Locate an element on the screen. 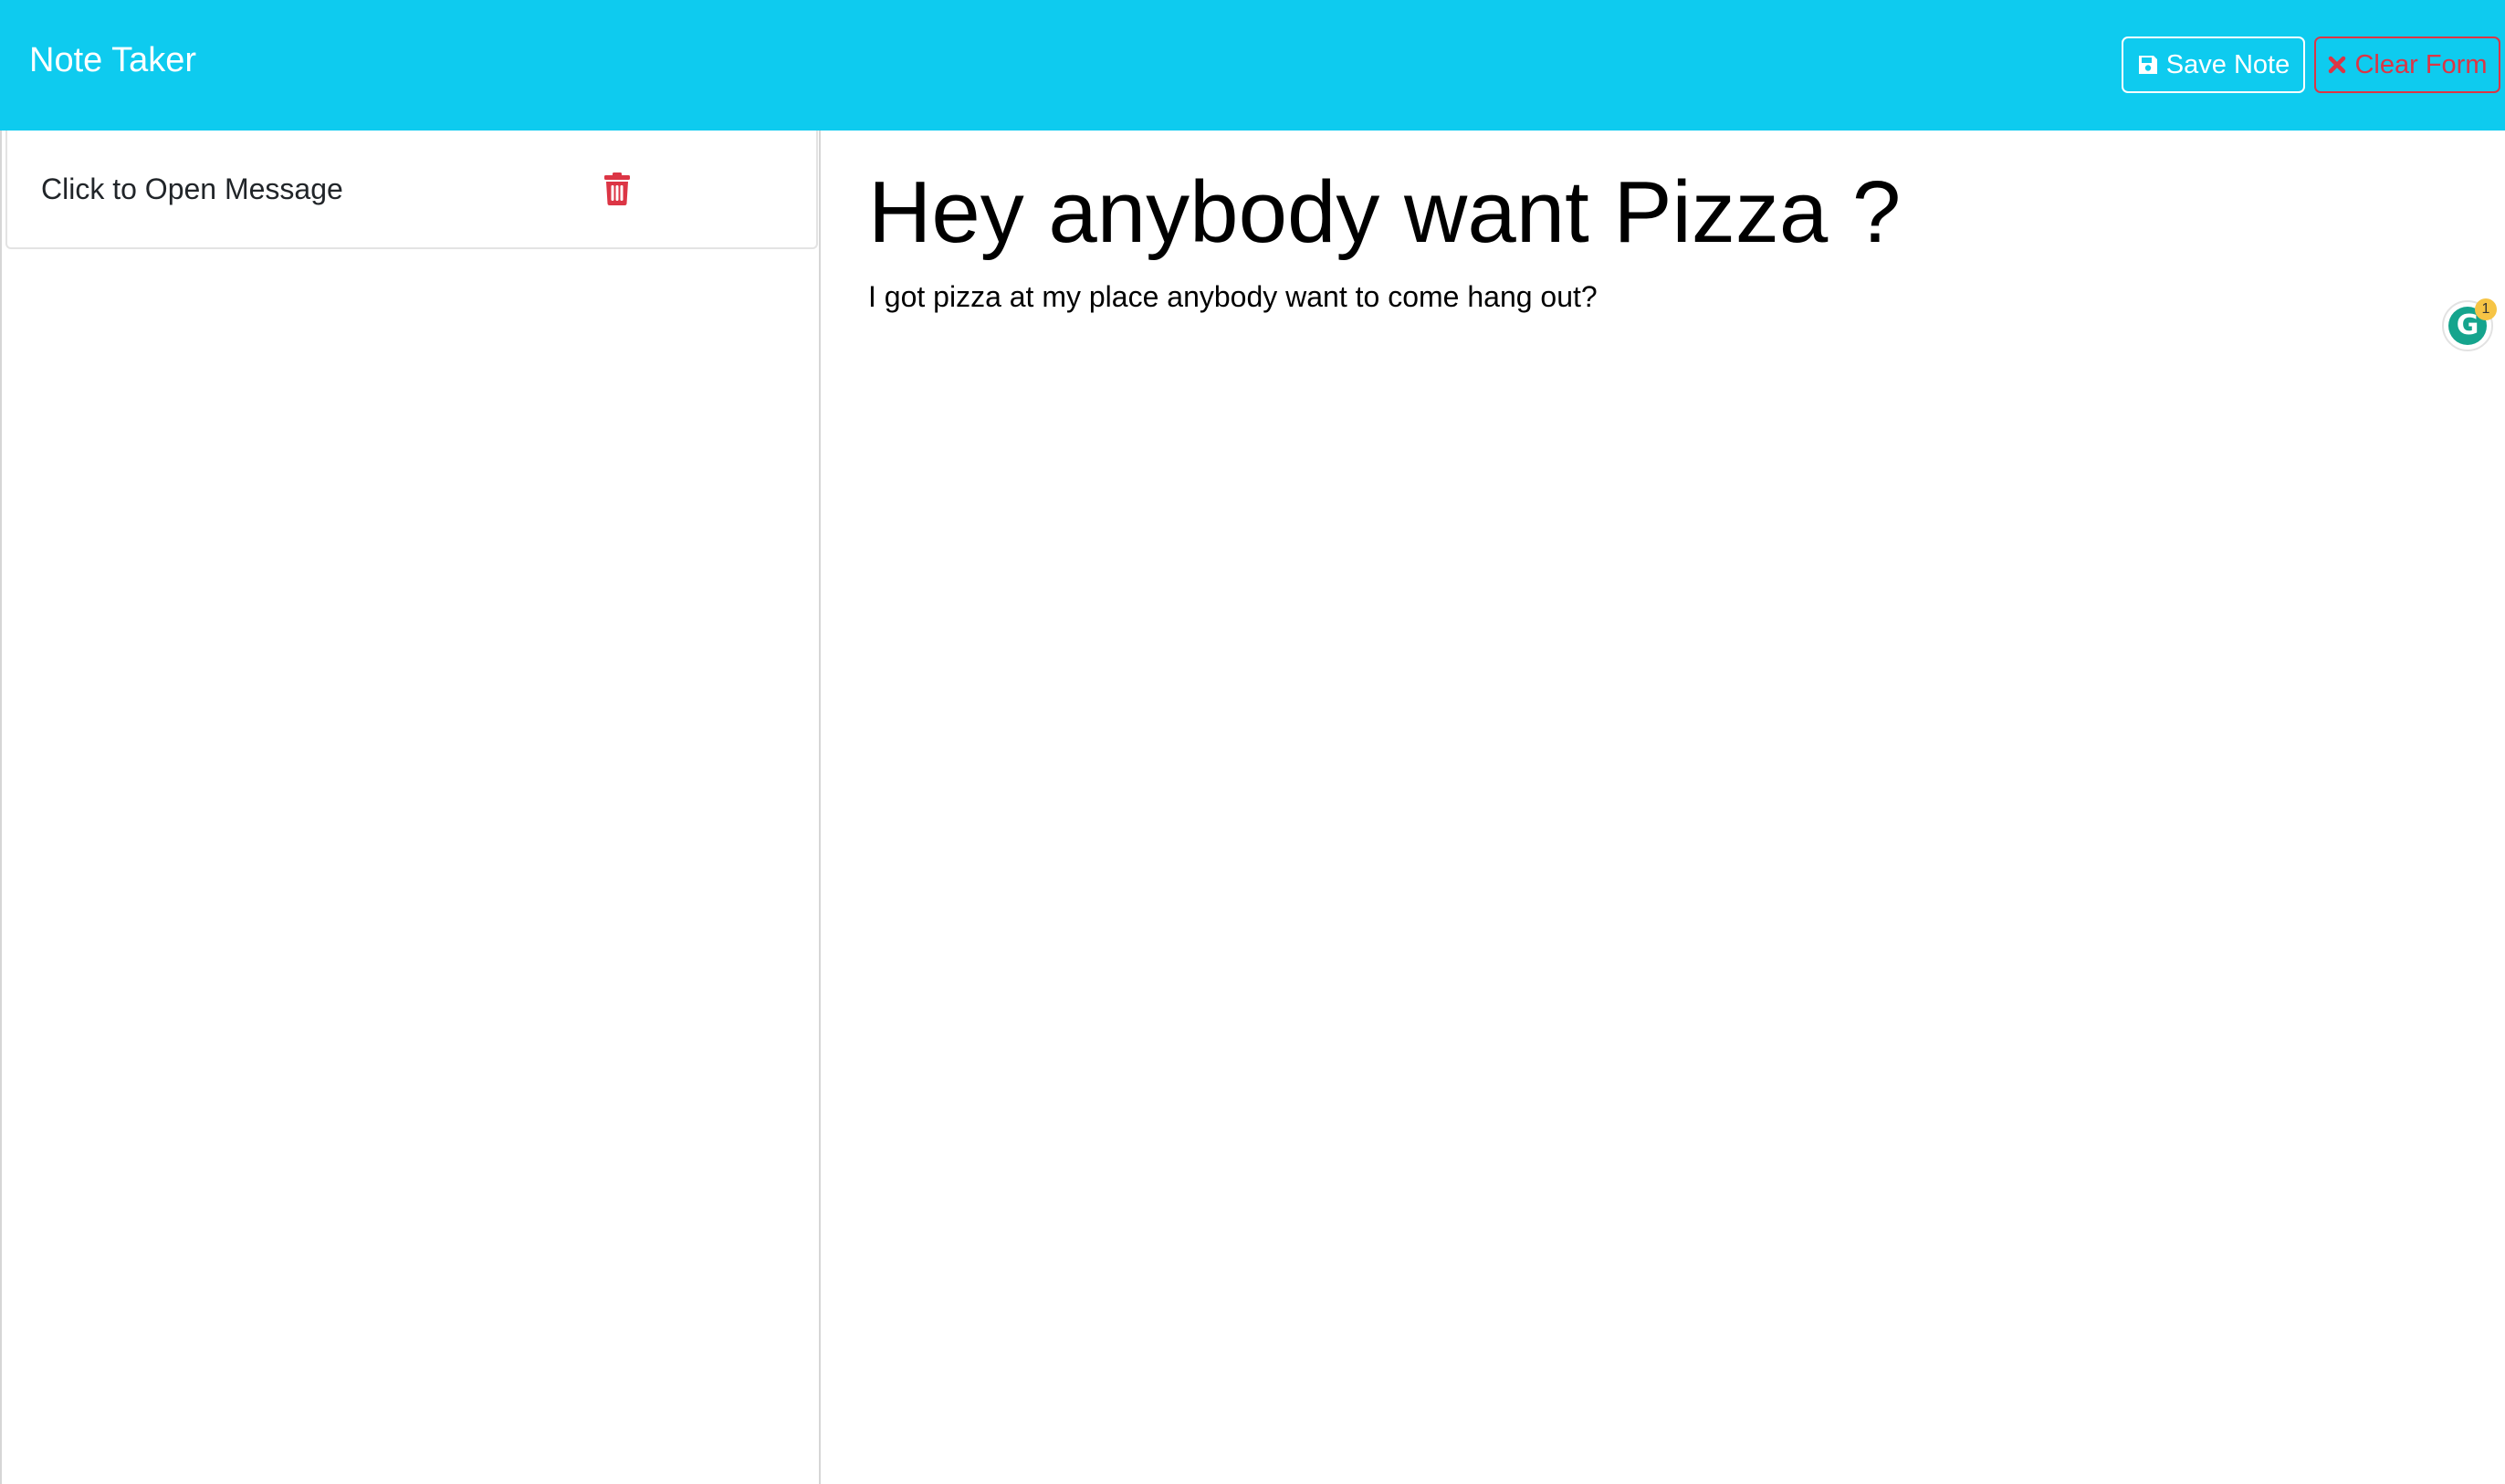  floppy-disk-icon is located at coordinates (2148, 65).